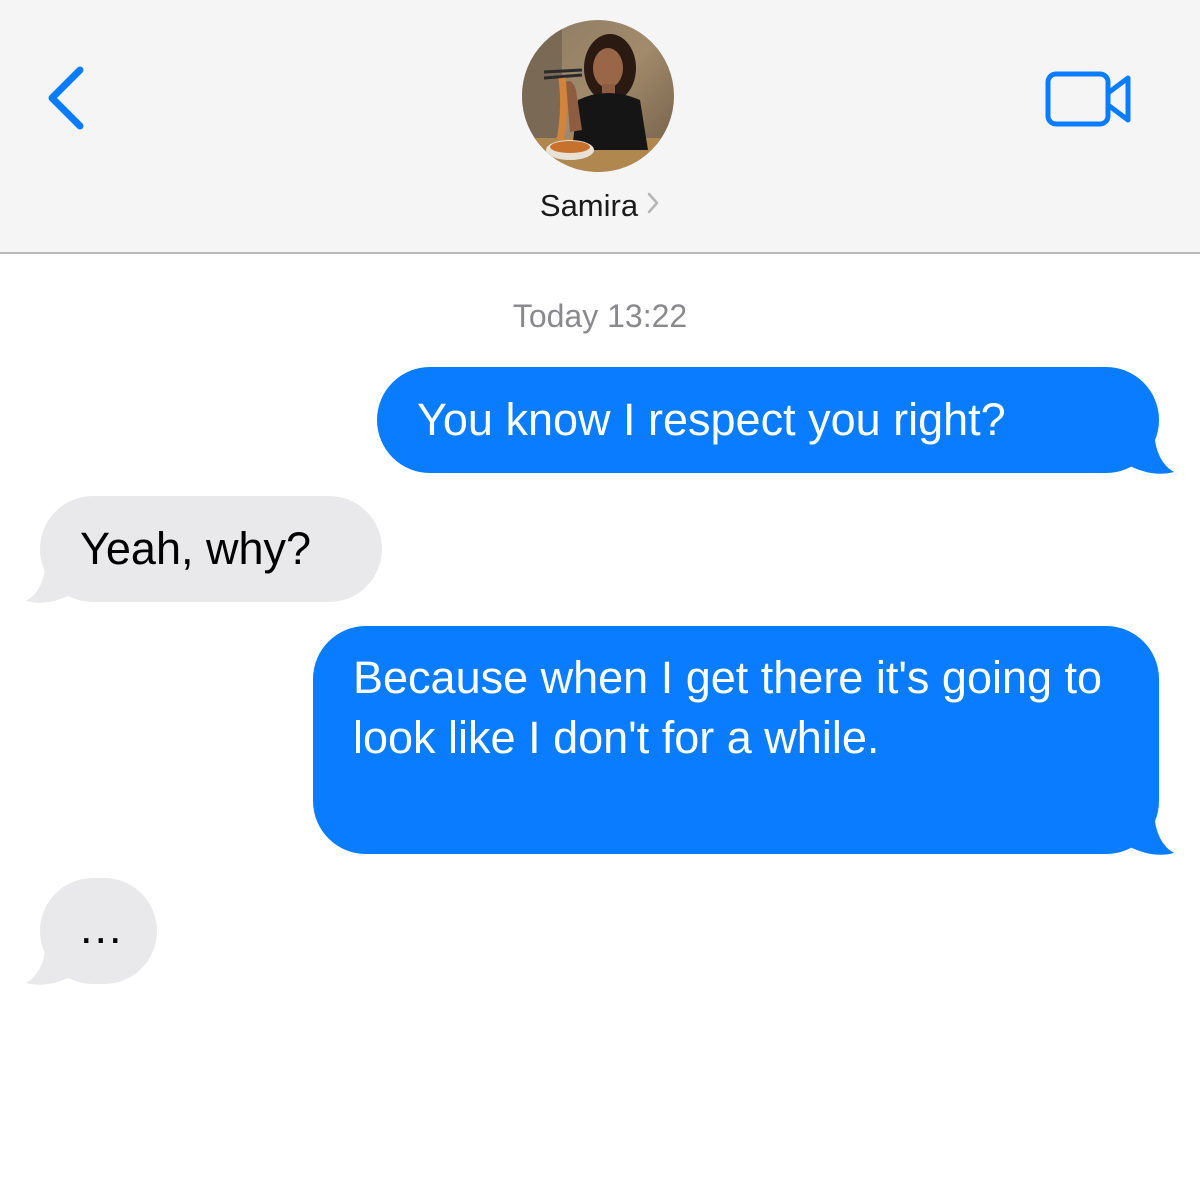 The image size is (1200, 1199). What do you see at coordinates (589, 205) in the screenshot?
I see `contact-name: Samira` at bounding box center [589, 205].